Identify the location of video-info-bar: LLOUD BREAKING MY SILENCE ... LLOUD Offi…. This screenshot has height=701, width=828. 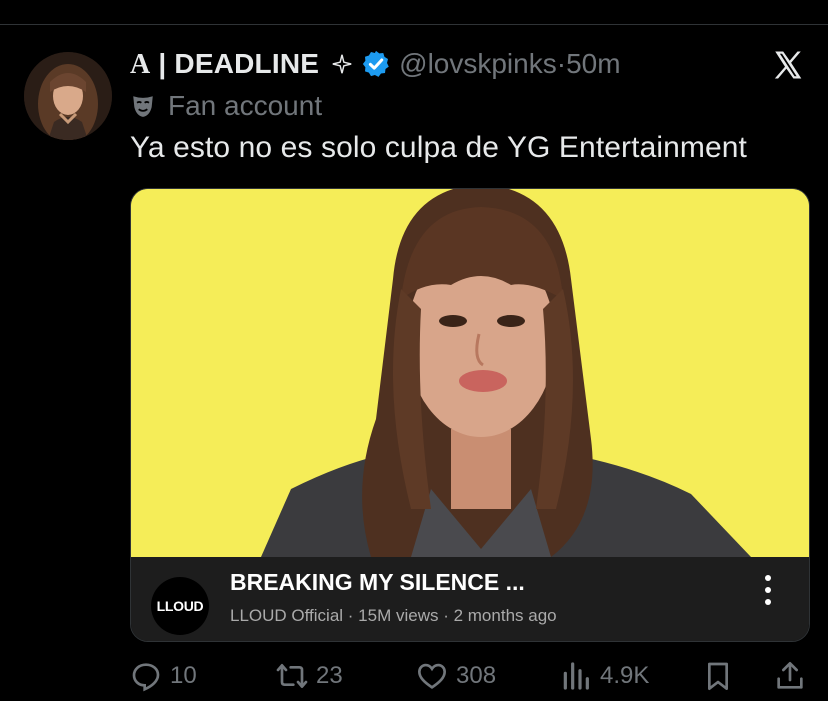
(470, 599).